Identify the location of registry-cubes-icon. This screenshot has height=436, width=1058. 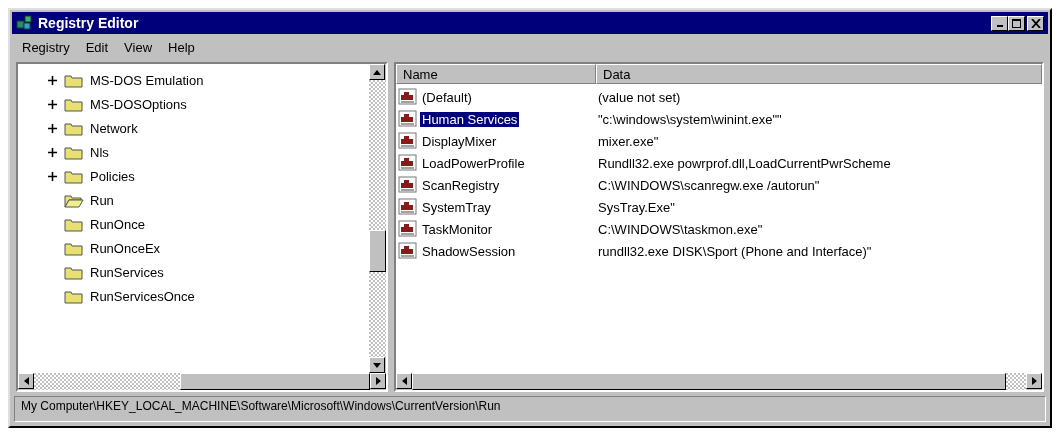
(25, 23).